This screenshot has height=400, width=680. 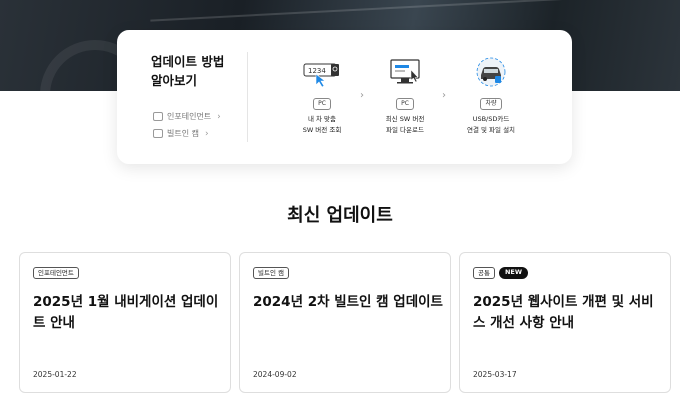 I want to click on car-screen-icon, so click(x=158, y=116).